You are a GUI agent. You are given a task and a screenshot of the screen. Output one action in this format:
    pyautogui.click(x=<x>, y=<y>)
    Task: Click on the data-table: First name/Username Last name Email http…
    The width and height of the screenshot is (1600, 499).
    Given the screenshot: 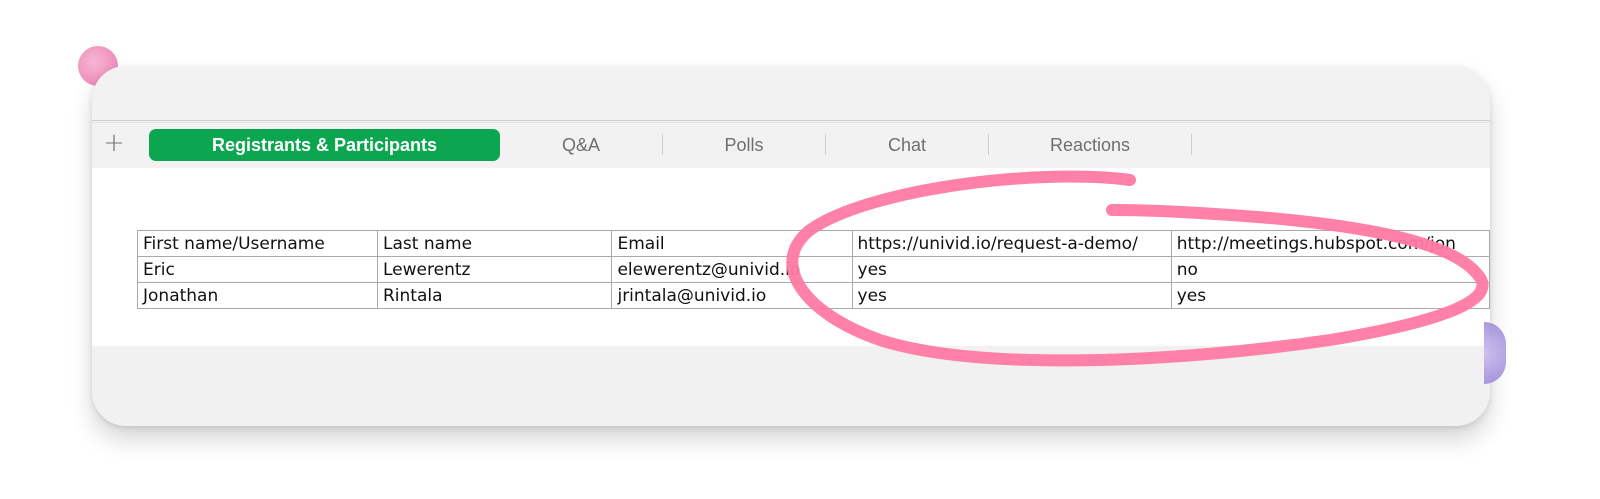 What is the action you would take?
    pyautogui.click(x=813, y=269)
    